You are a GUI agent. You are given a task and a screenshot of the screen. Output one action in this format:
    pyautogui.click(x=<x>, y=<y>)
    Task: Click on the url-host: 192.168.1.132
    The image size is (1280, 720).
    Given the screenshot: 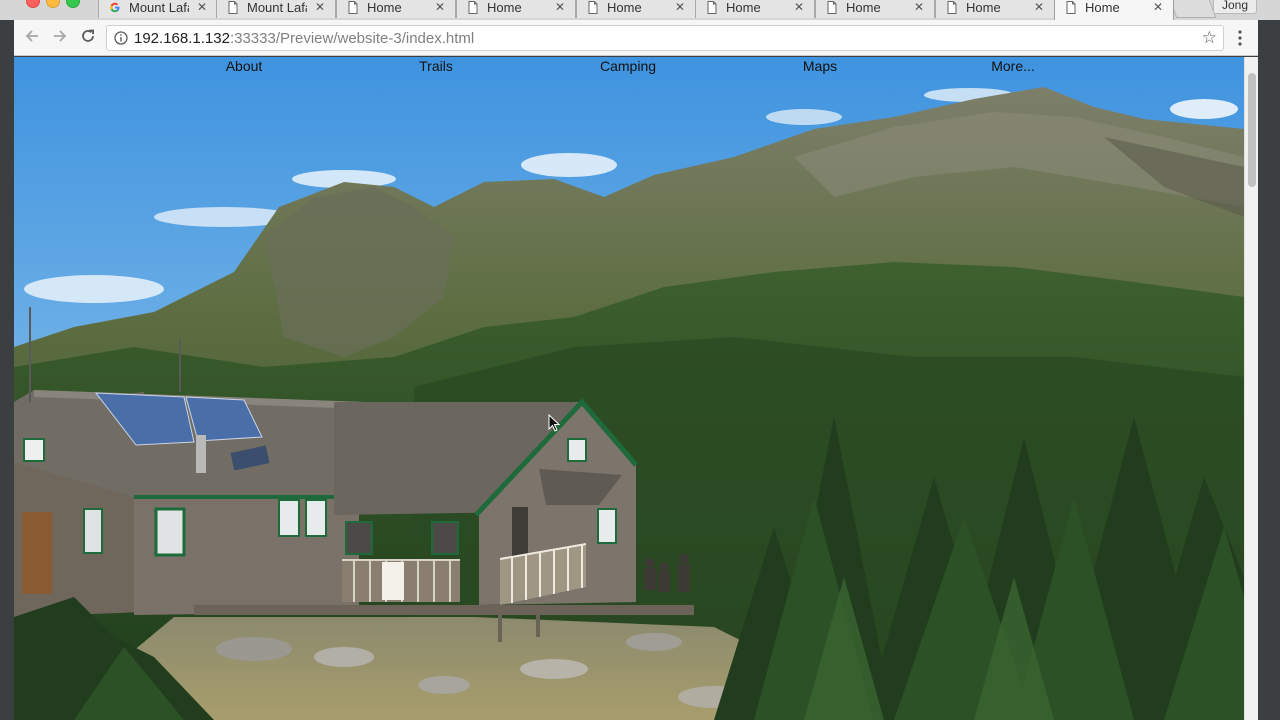 What is the action you would take?
    pyautogui.click(x=182, y=38)
    